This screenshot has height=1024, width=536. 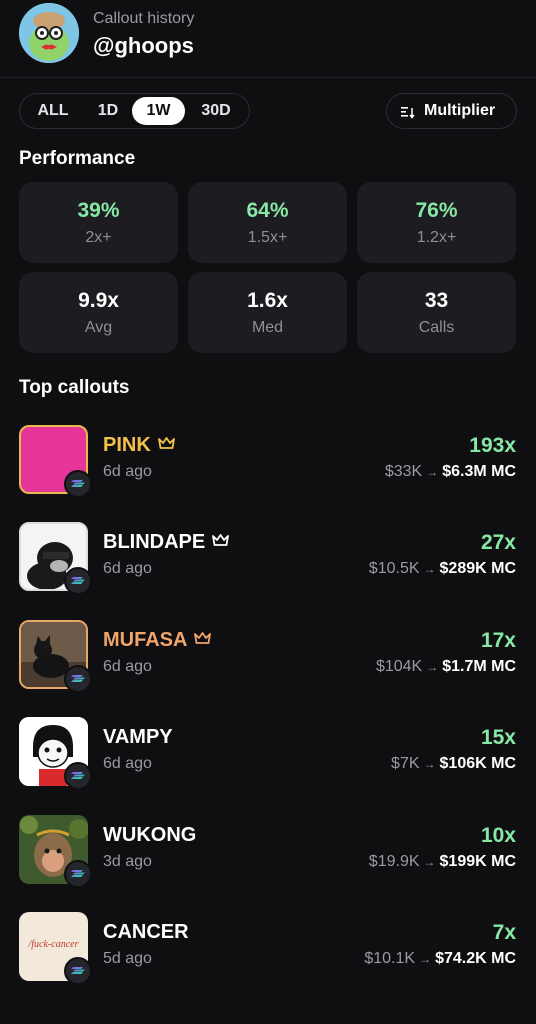 What do you see at coordinates (267, 237) in the screenshot?
I see `stat-label: 1.5x+` at bounding box center [267, 237].